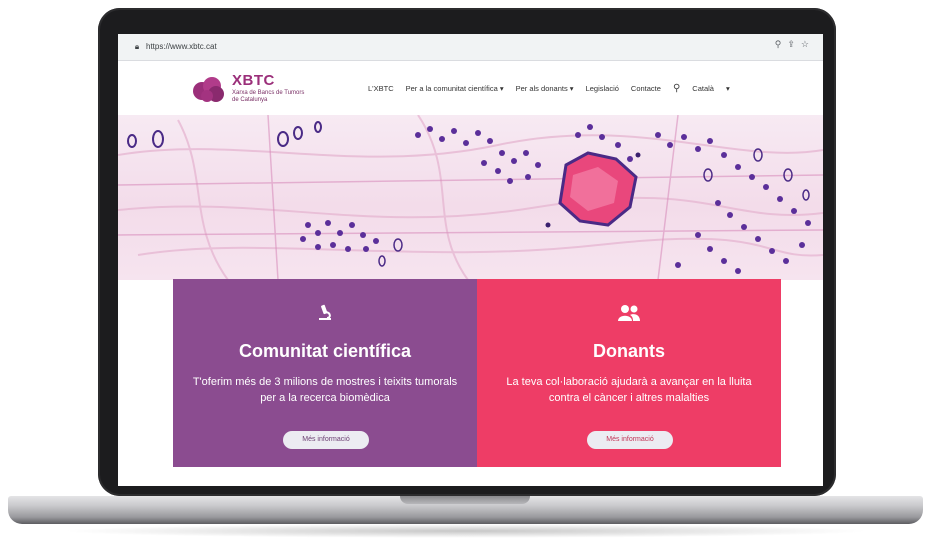  What do you see at coordinates (781, 44) in the screenshot?
I see `zoom-icon: ⚲` at bounding box center [781, 44].